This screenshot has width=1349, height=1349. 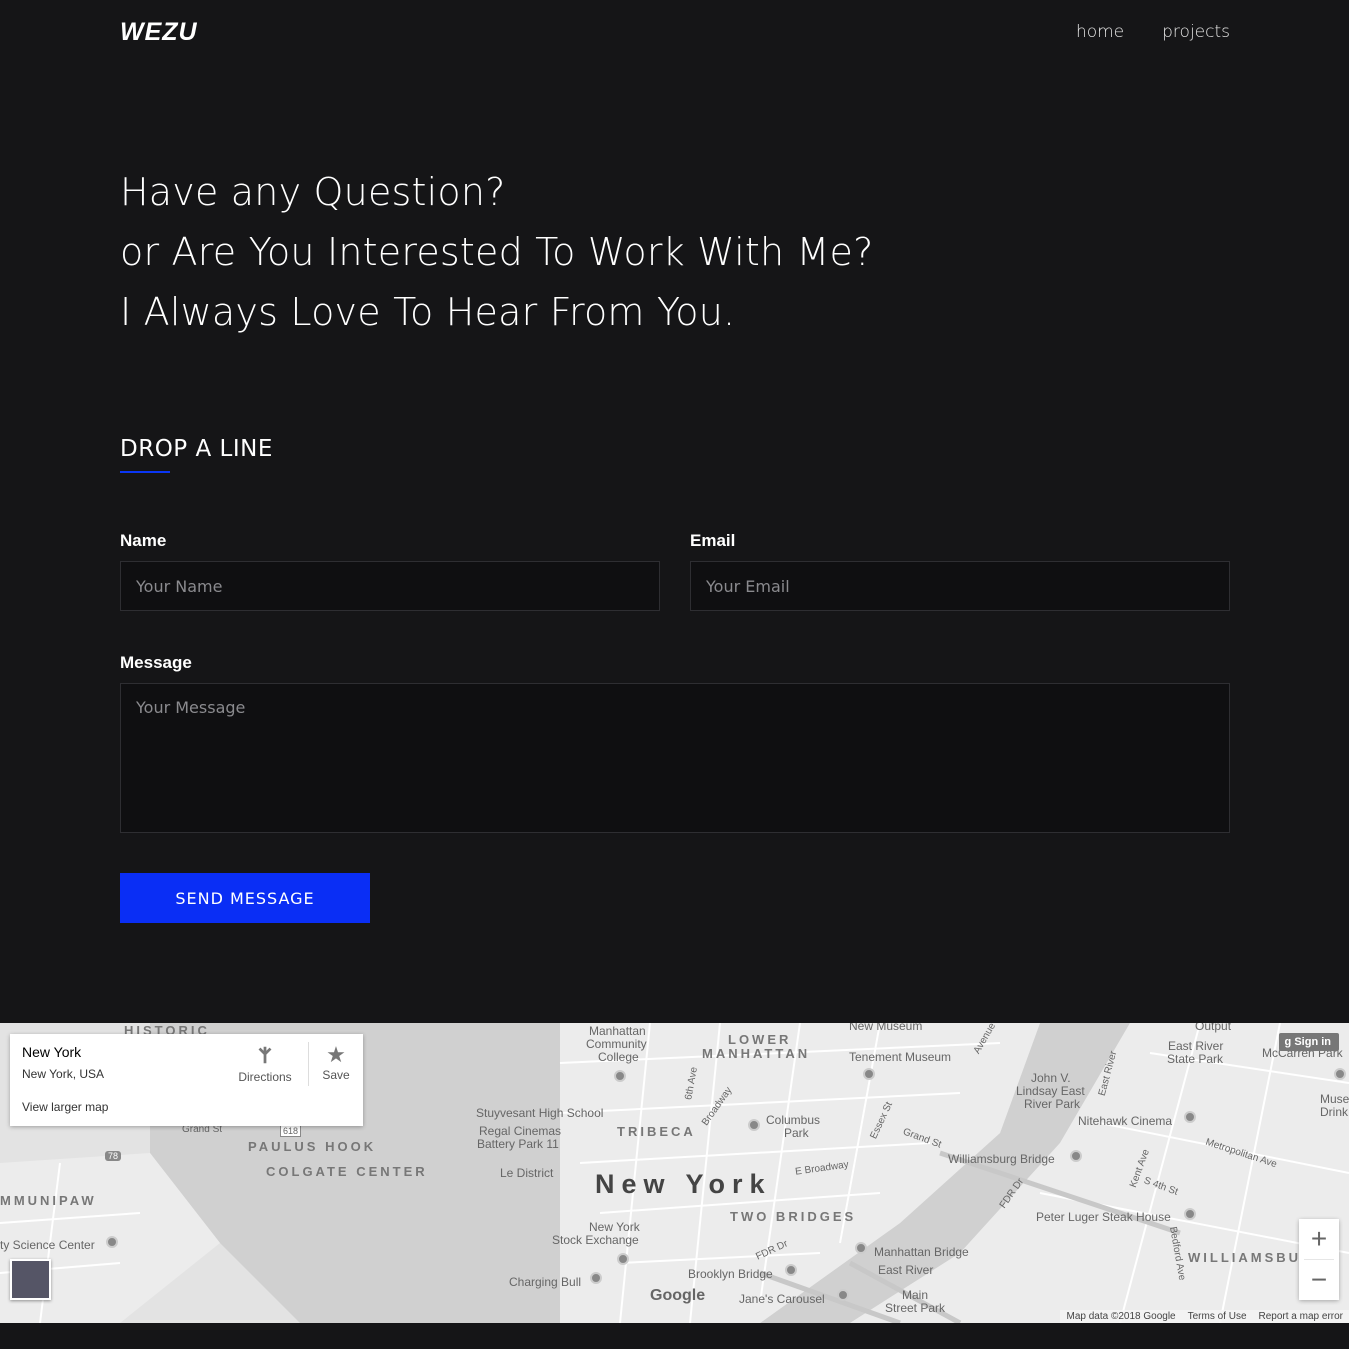 What do you see at coordinates (265, 1055) in the screenshot?
I see `directions-icon` at bounding box center [265, 1055].